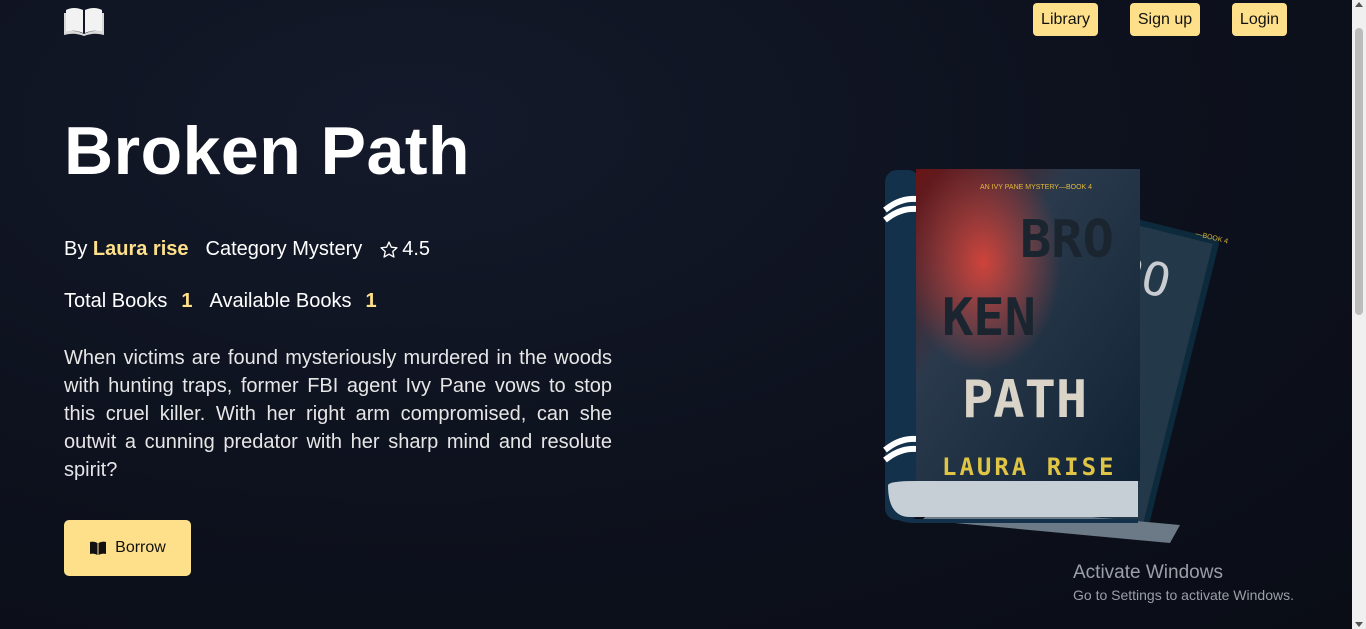 Image resolution: width=1366 pixels, height=629 pixels. What do you see at coordinates (1359, 171) in the screenshot?
I see `scroll-thumb` at bounding box center [1359, 171].